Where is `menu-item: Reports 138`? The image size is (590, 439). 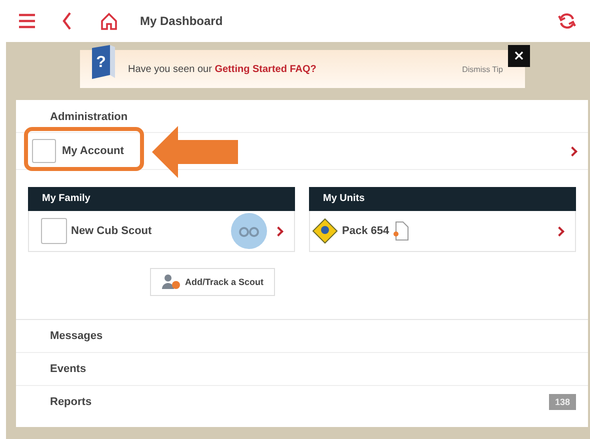
menu-item: Reports 138 is located at coordinates (302, 402).